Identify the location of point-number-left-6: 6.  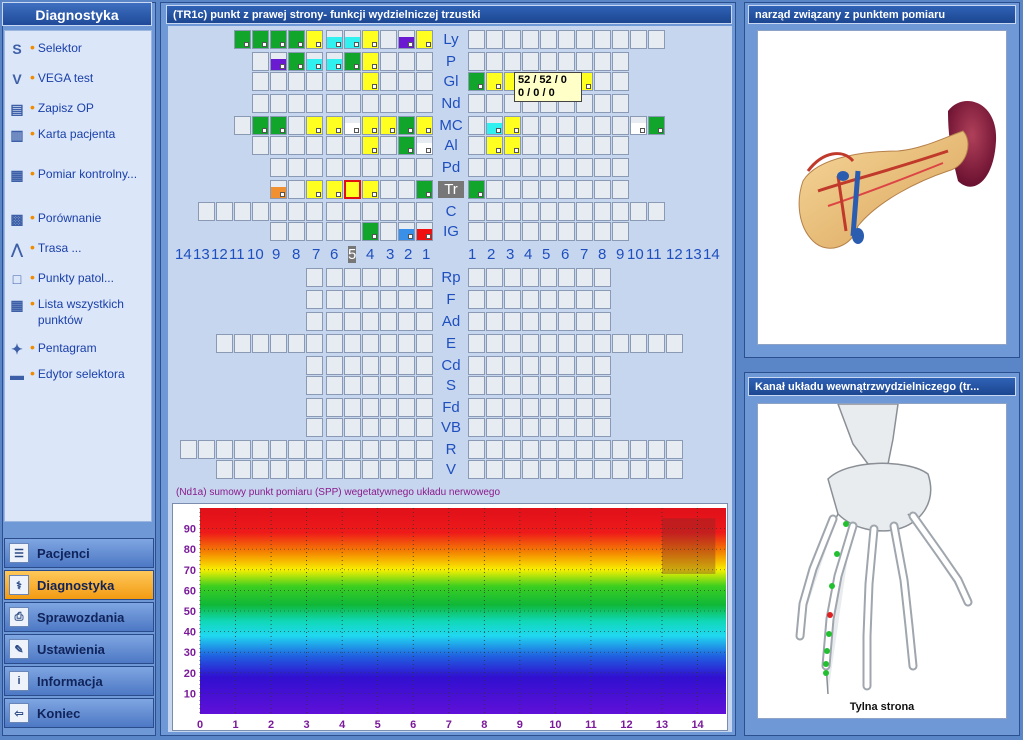
(334, 254).